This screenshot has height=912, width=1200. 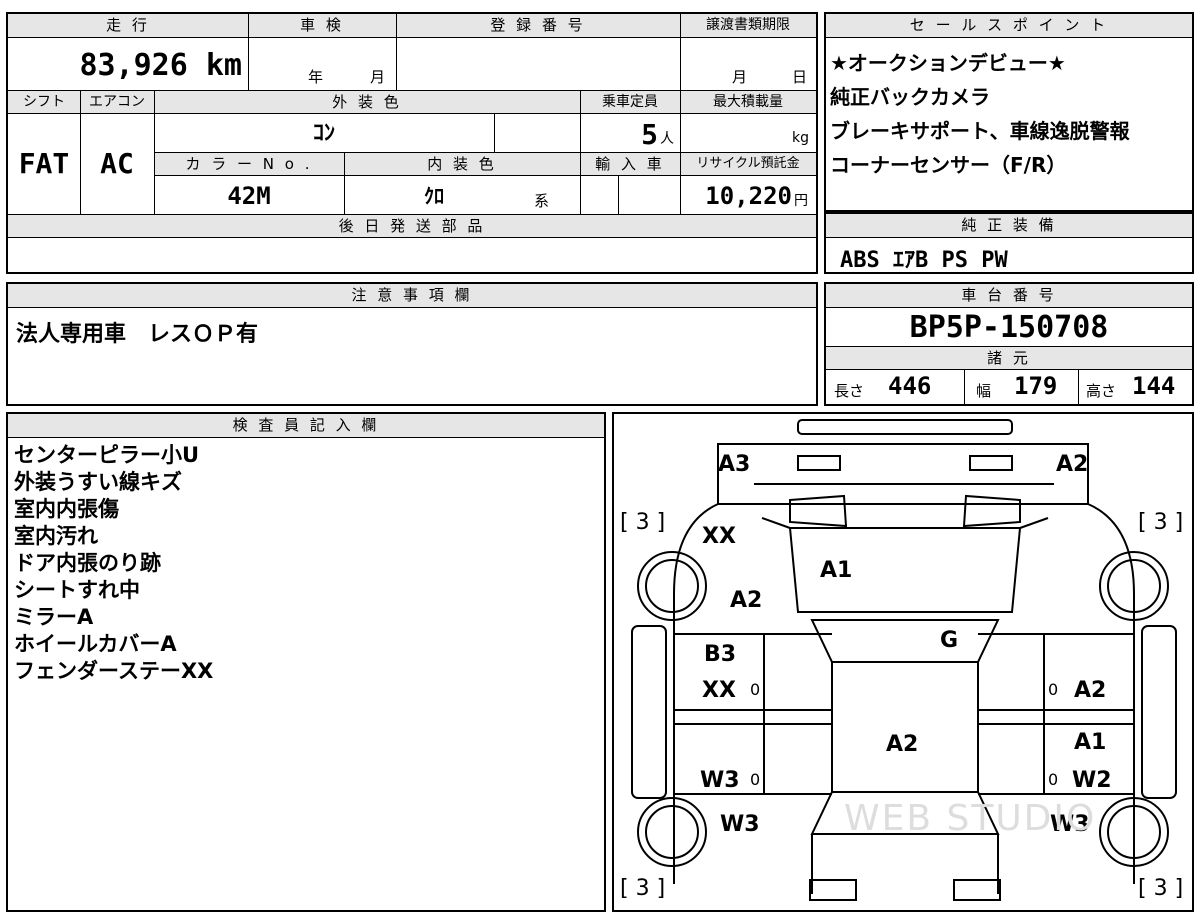 I want to click on specs-header: 諸 元, so click(x=1009, y=358).